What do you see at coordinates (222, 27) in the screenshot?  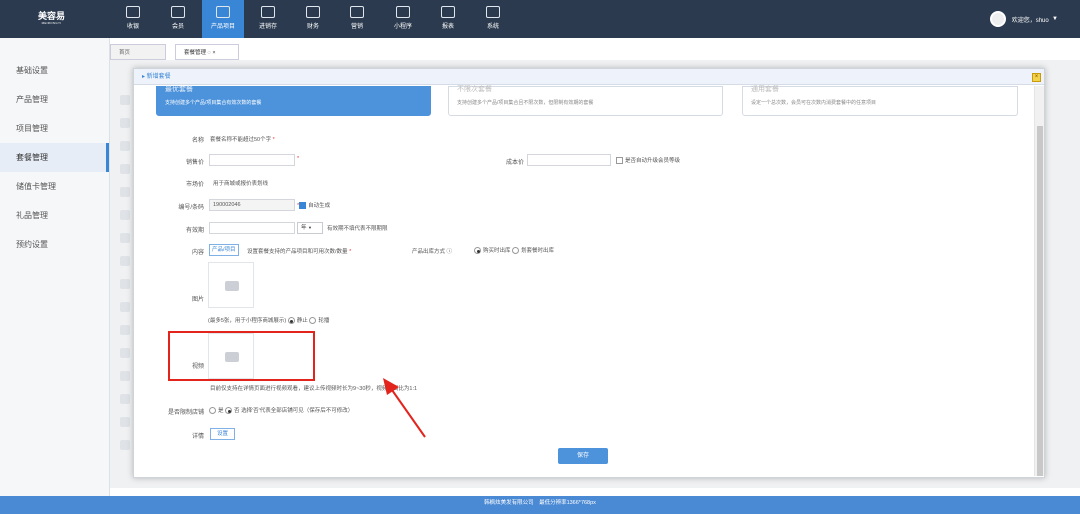 I see `nav-label: 产品项目` at bounding box center [222, 27].